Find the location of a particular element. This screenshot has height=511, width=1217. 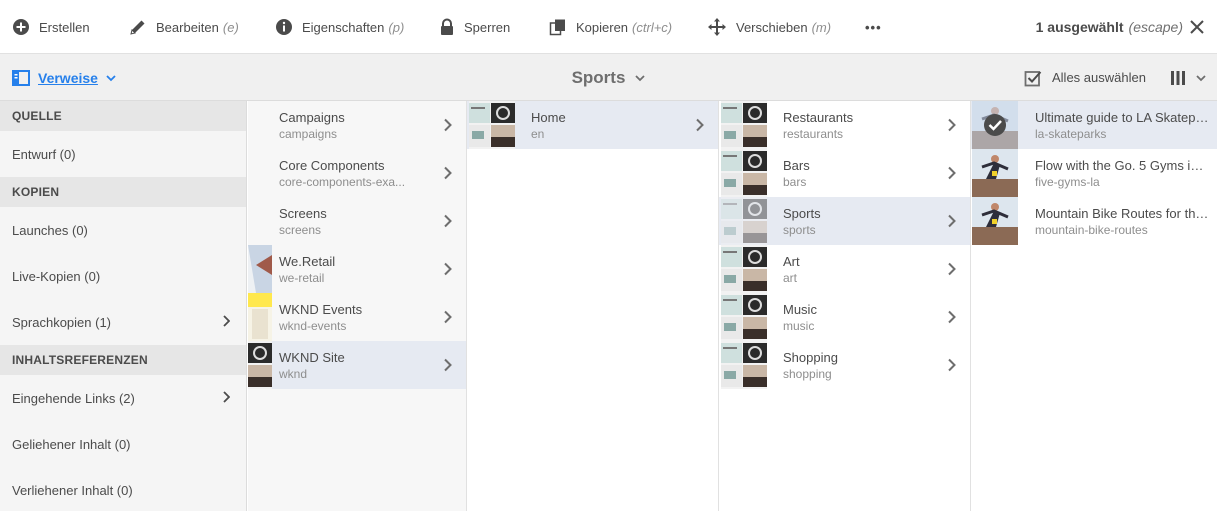

column-item: Art art is located at coordinates (844, 269).